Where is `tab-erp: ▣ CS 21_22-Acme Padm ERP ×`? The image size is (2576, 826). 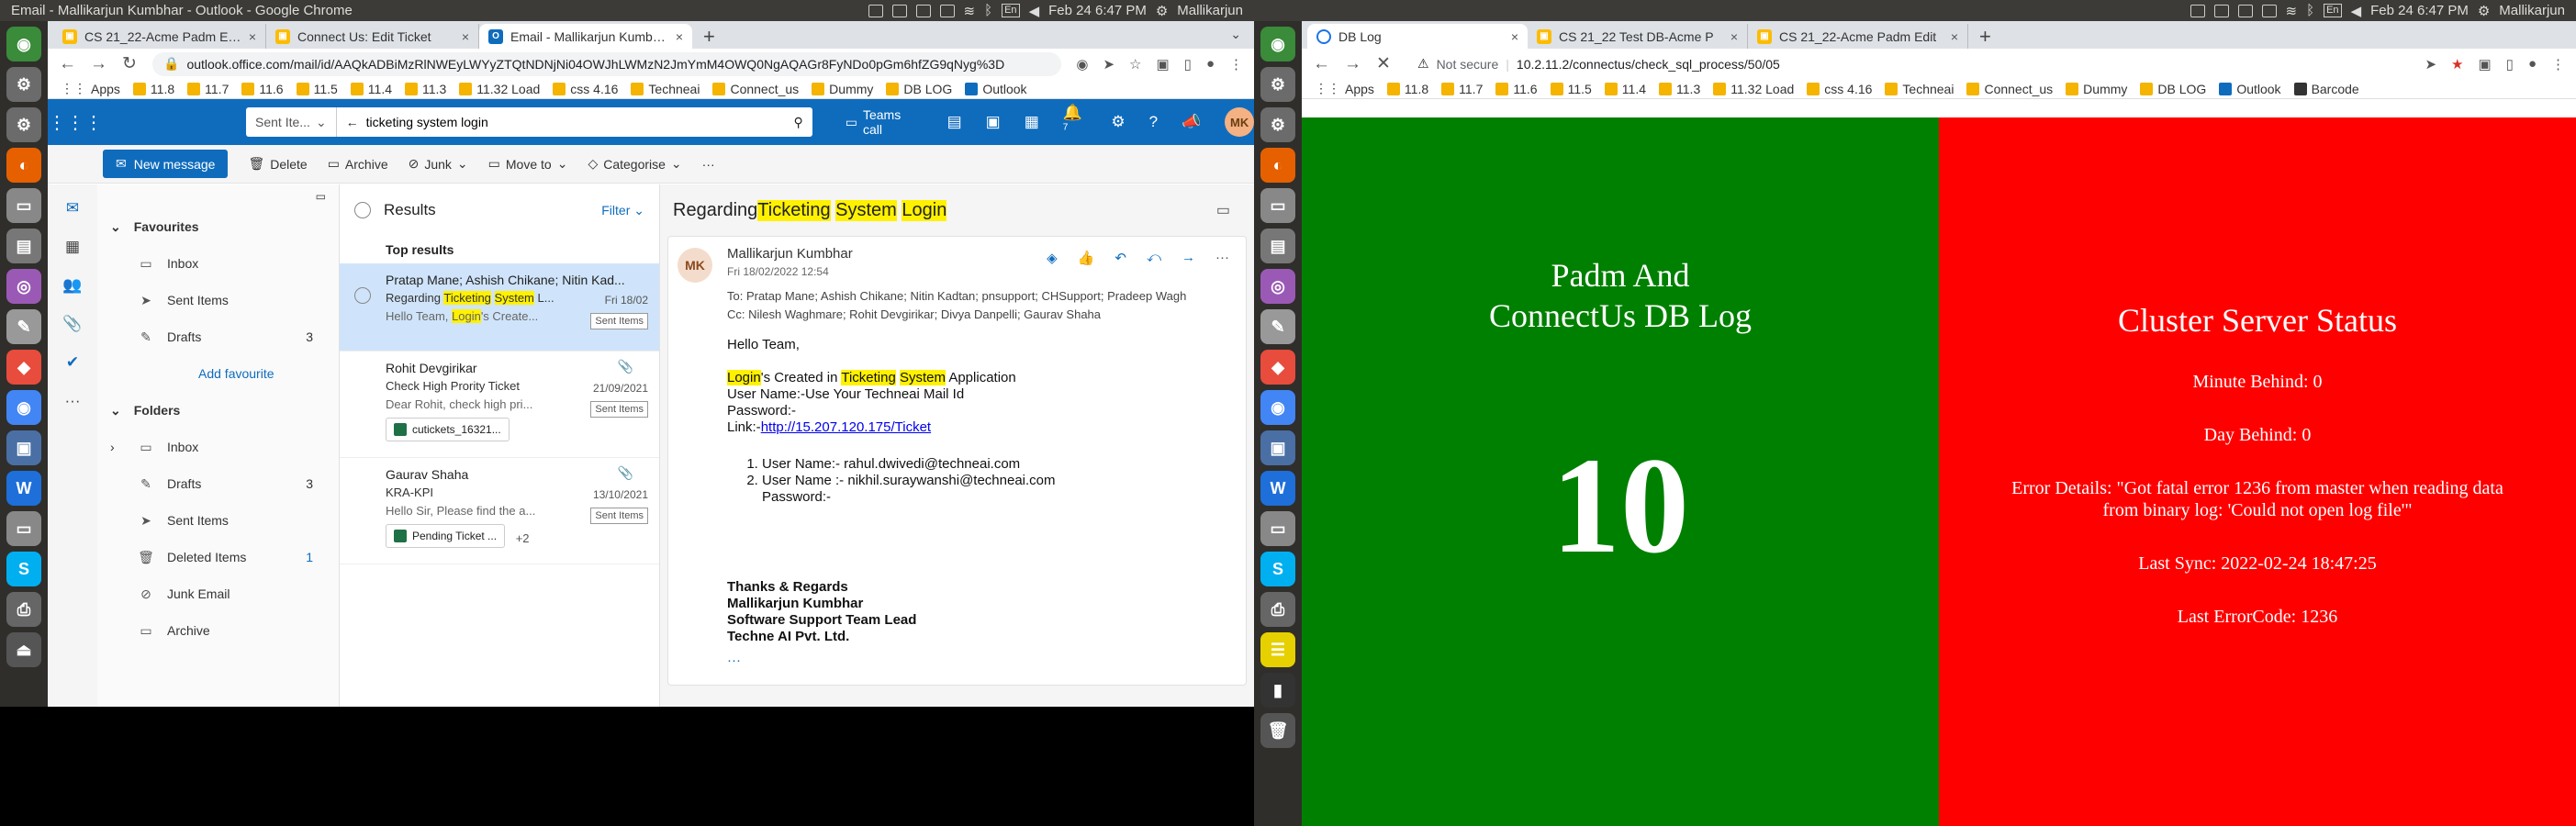 tab-erp: ▣ CS 21_22-Acme Padm ERP × is located at coordinates (159, 36).